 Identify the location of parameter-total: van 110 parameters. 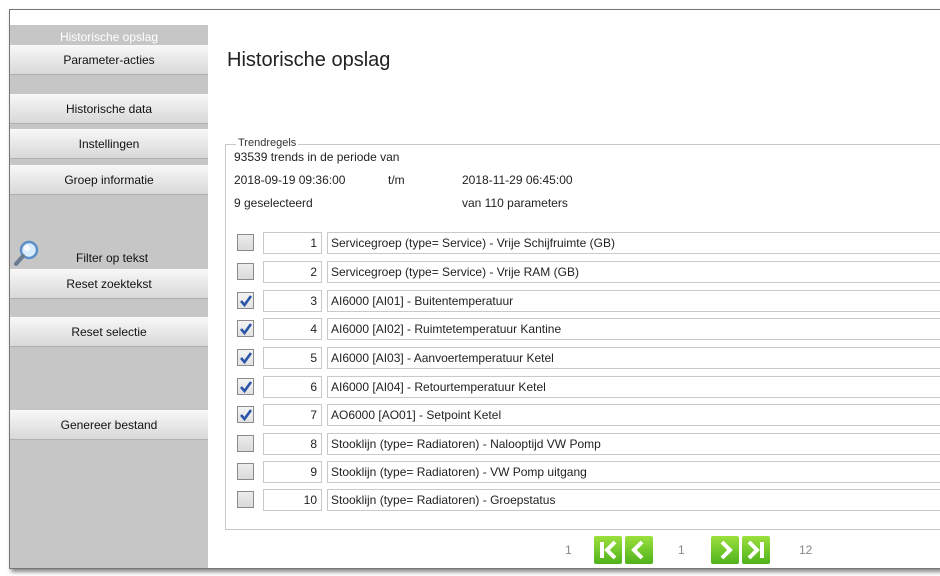
(515, 203).